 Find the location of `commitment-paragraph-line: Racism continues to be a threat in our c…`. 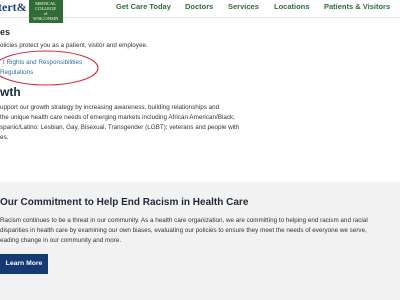

commitment-paragraph-line: Racism continues to be a threat in our c… is located at coordinates (184, 220).